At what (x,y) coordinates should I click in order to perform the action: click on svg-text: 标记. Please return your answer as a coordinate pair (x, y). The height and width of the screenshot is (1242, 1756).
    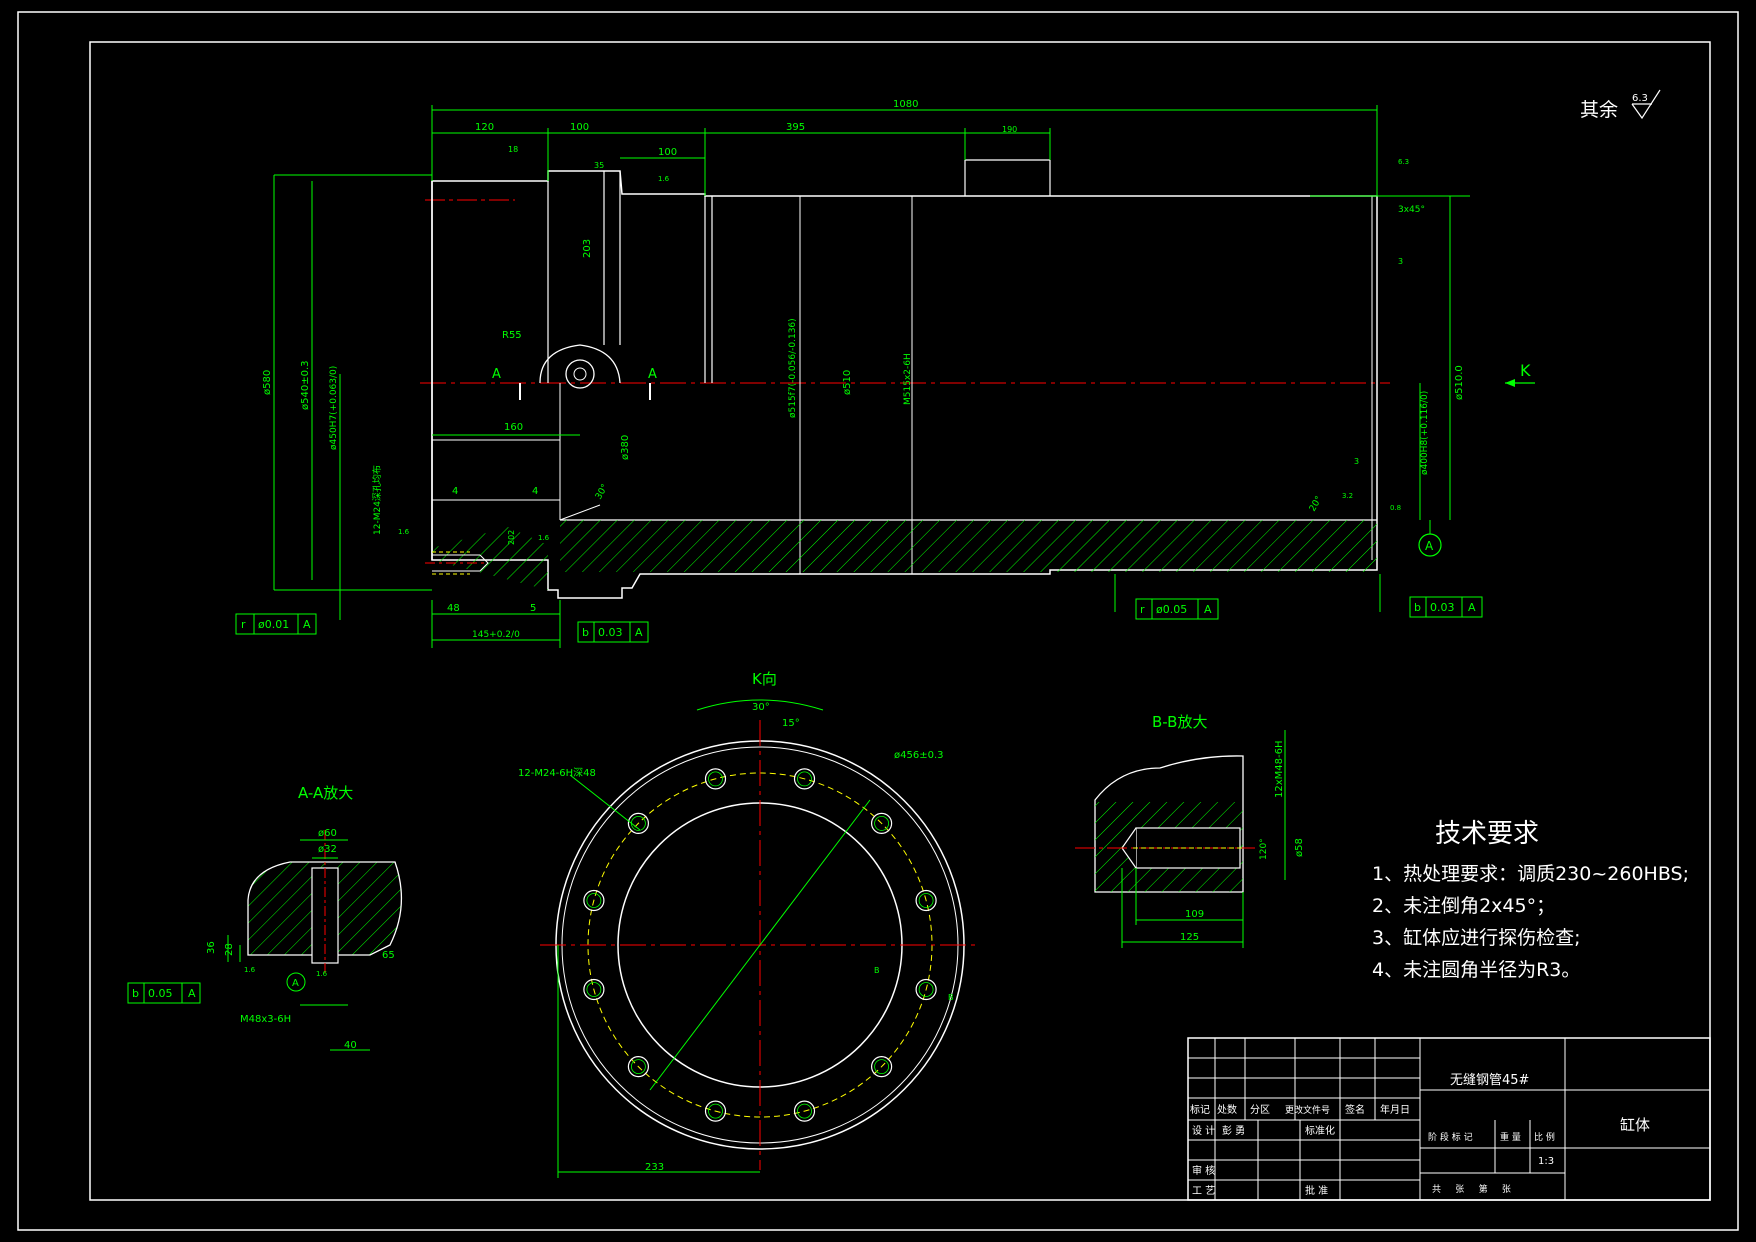
    Looking at the image, I should click on (1200, 1110).